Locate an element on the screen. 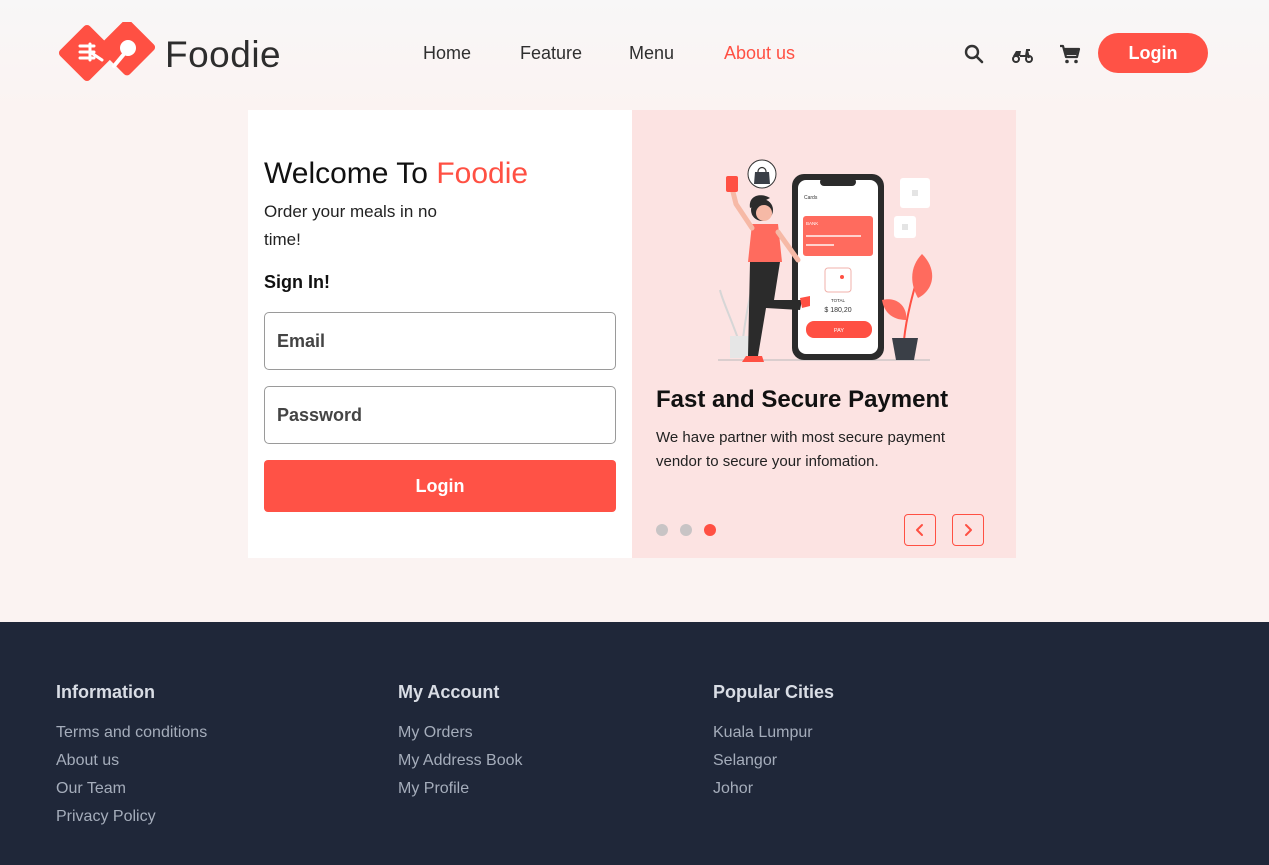 The image size is (1269, 865). site-header: Foodie Home Feature Menu About us Login is located at coordinates (634, 55).